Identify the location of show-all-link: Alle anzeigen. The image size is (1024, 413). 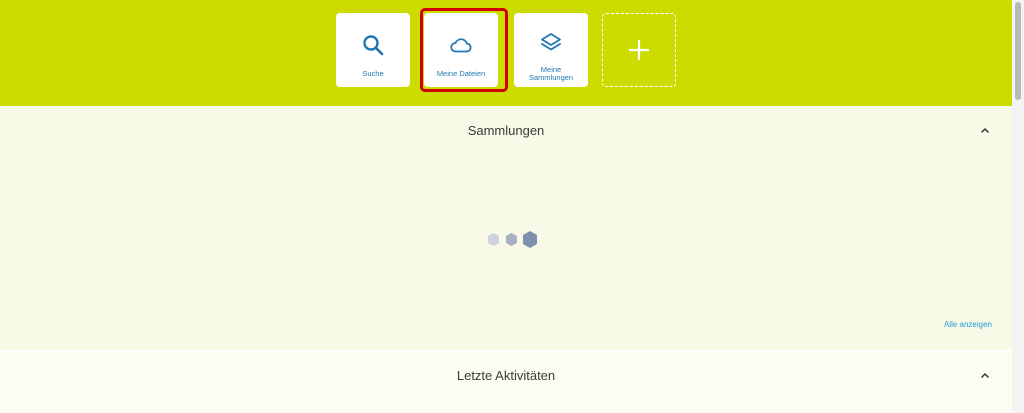
(968, 324).